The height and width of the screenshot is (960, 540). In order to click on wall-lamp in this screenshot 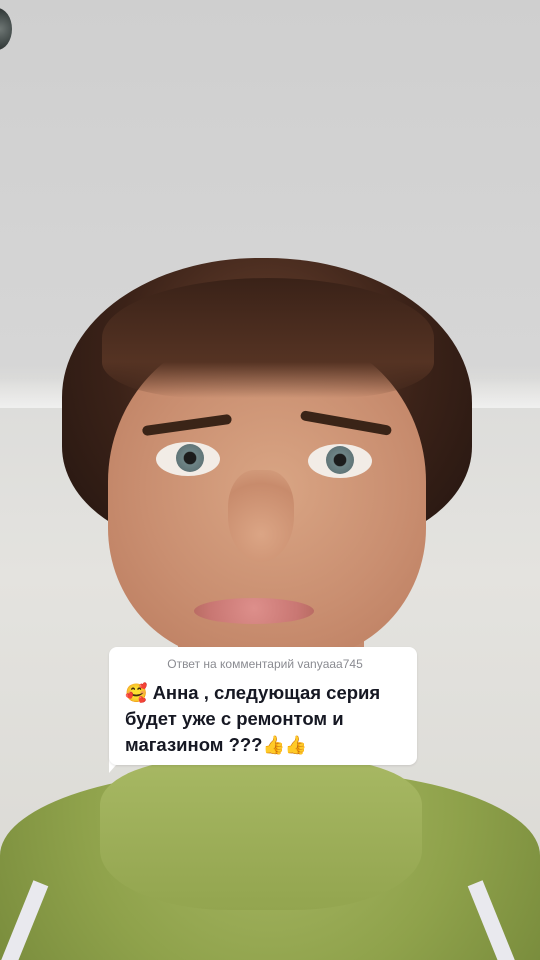, I will do `click(6, 29)`.